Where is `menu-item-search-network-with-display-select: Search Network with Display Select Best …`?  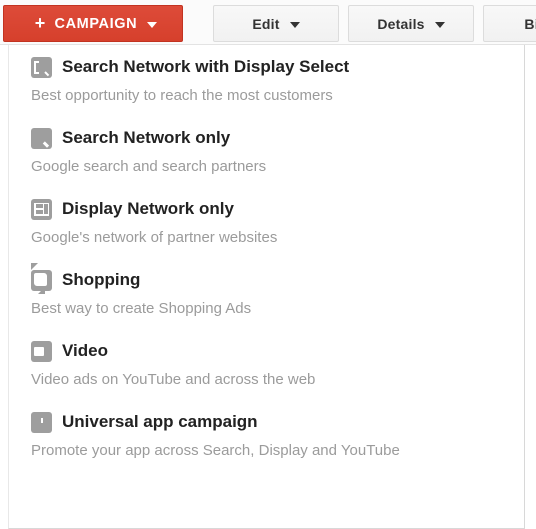 menu-item-search-network-with-display-select: Search Network with Display Select Best … is located at coordinates (266, 80).